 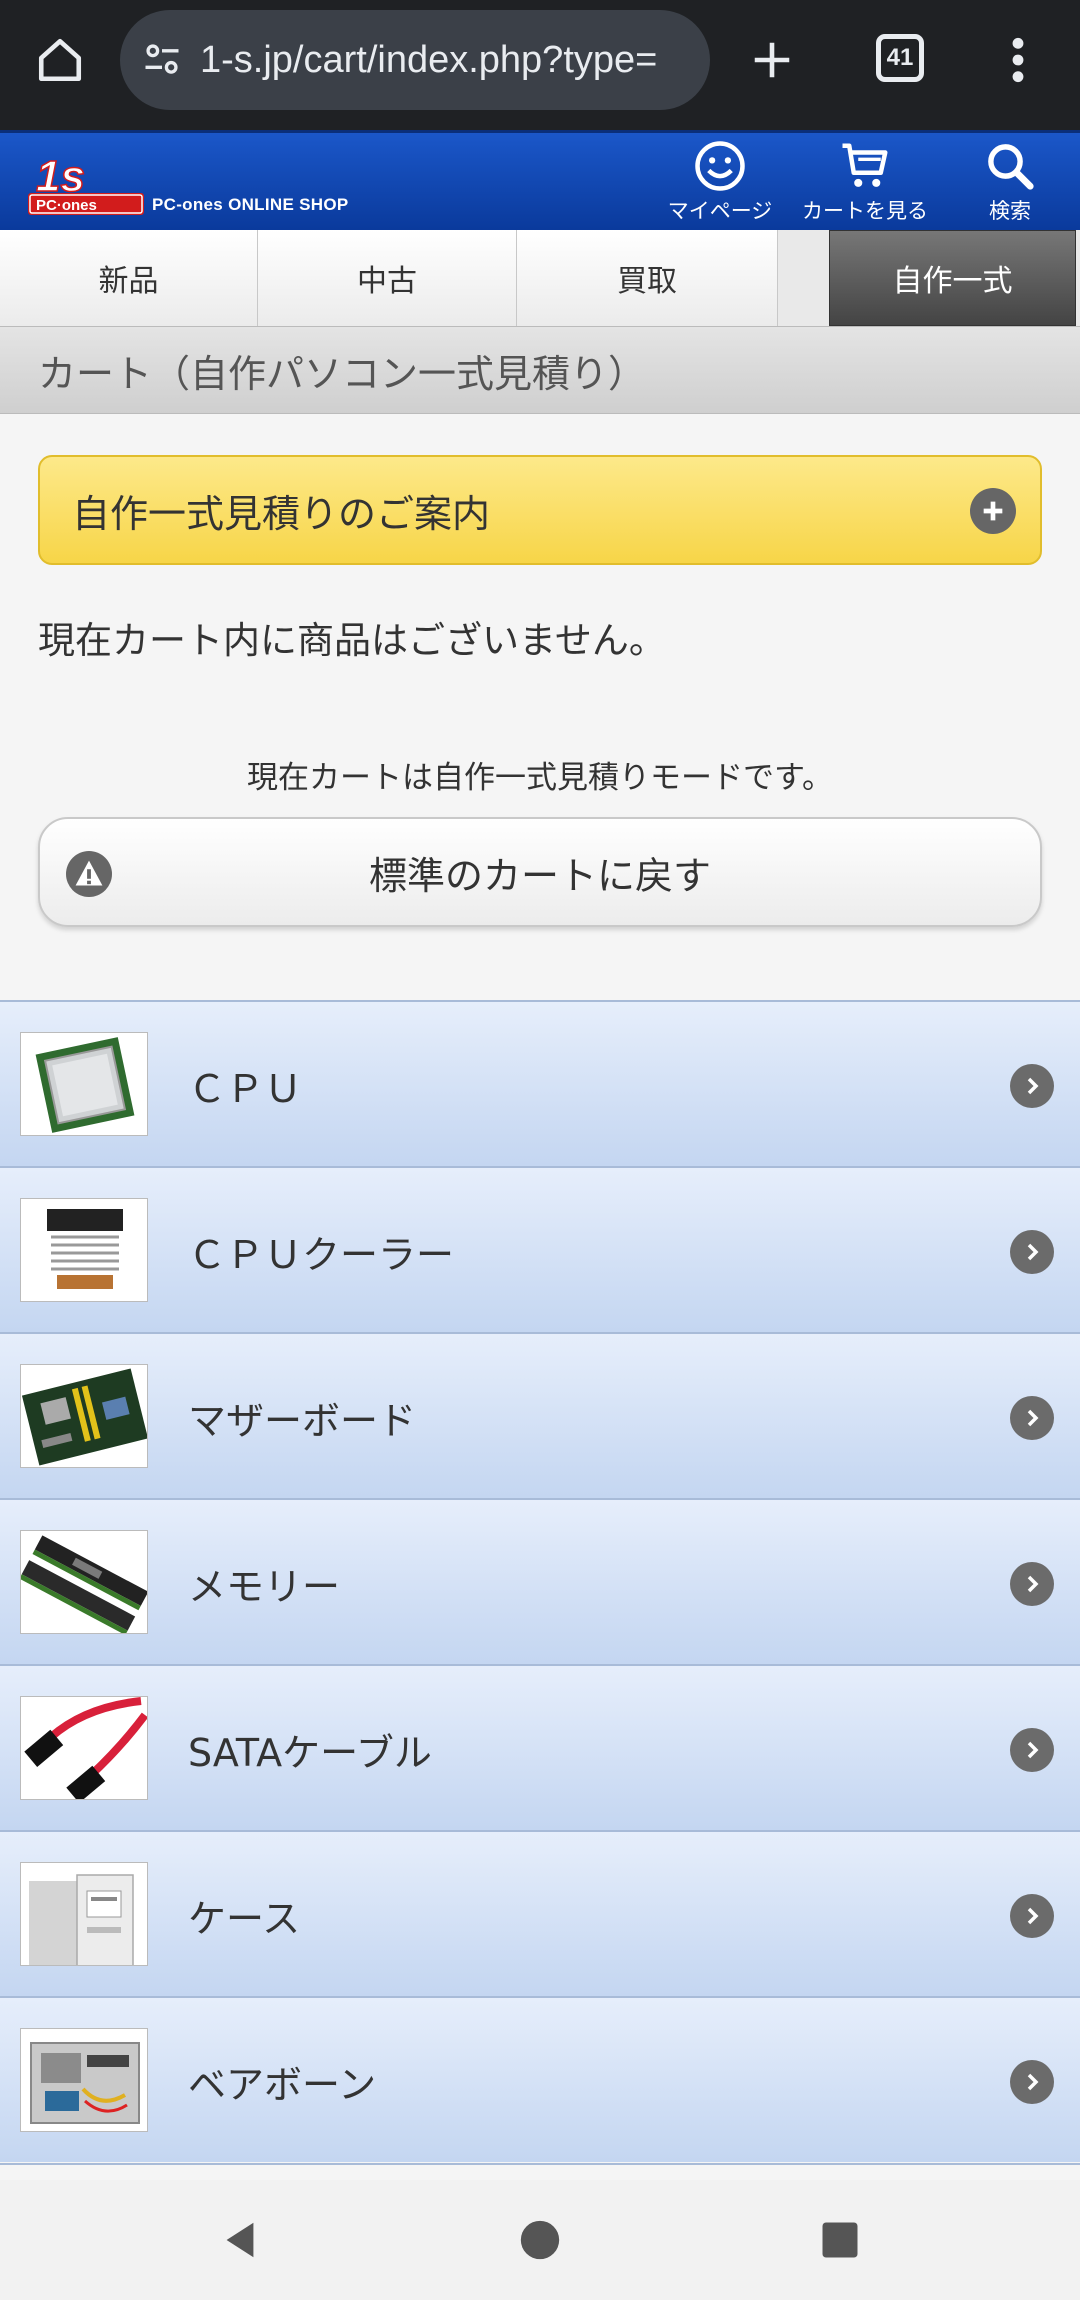 What do you see at coordinates (540, 1913) in the screenshot?
I see `list-item-case: ケース` at bounding box center [540, 1913].